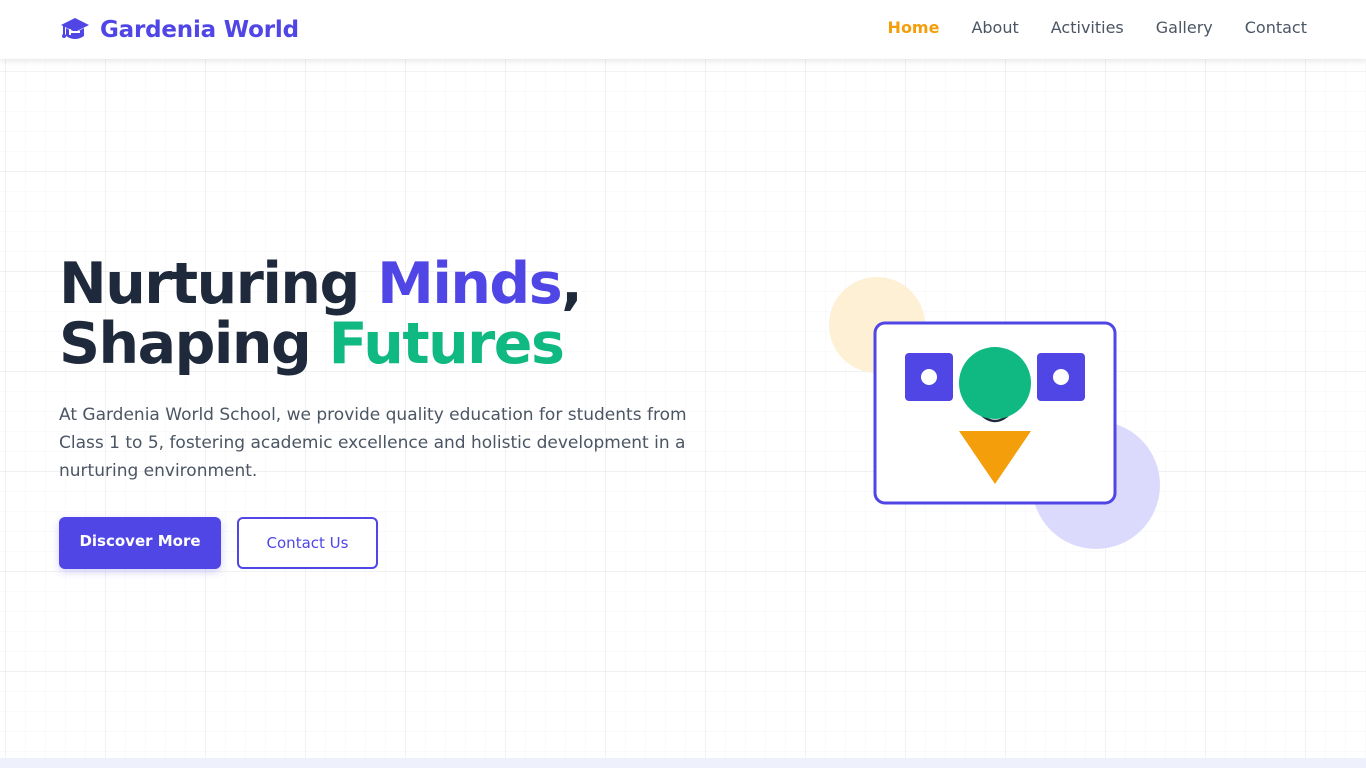  What do you see at coordinates (194, 344) in the screenshot?
I see `hero-title-text: Shaping` at bounding box center [194, 344].